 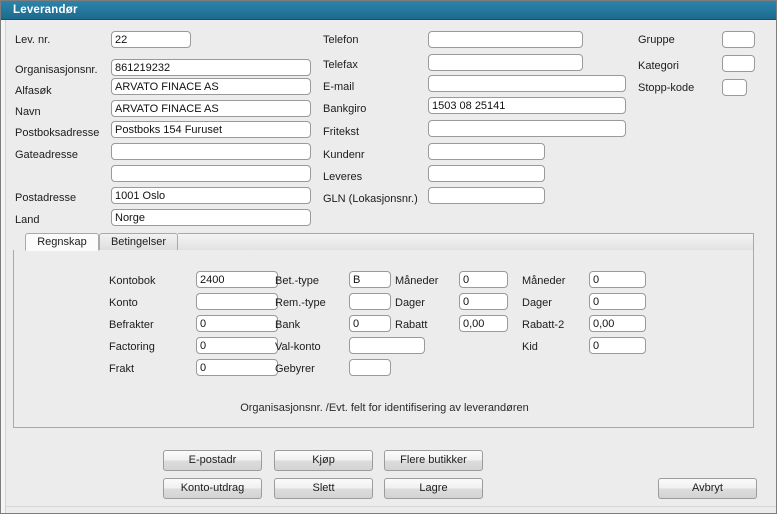 I want to click on label-bet-type: Bet.-type, so click(x=297, y=281).